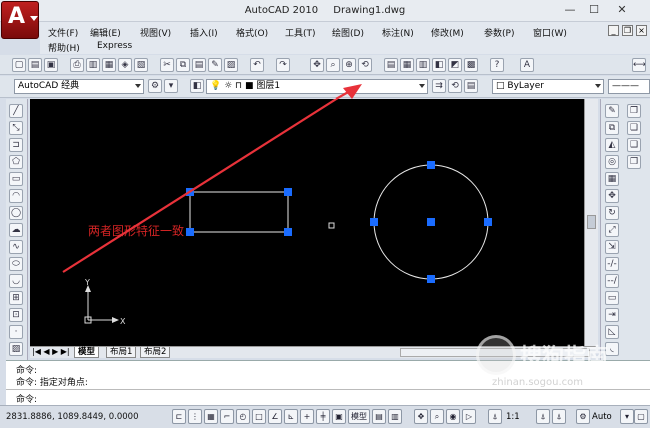  I want to click on draworder-under-icon: ❒, so click(634, 162).